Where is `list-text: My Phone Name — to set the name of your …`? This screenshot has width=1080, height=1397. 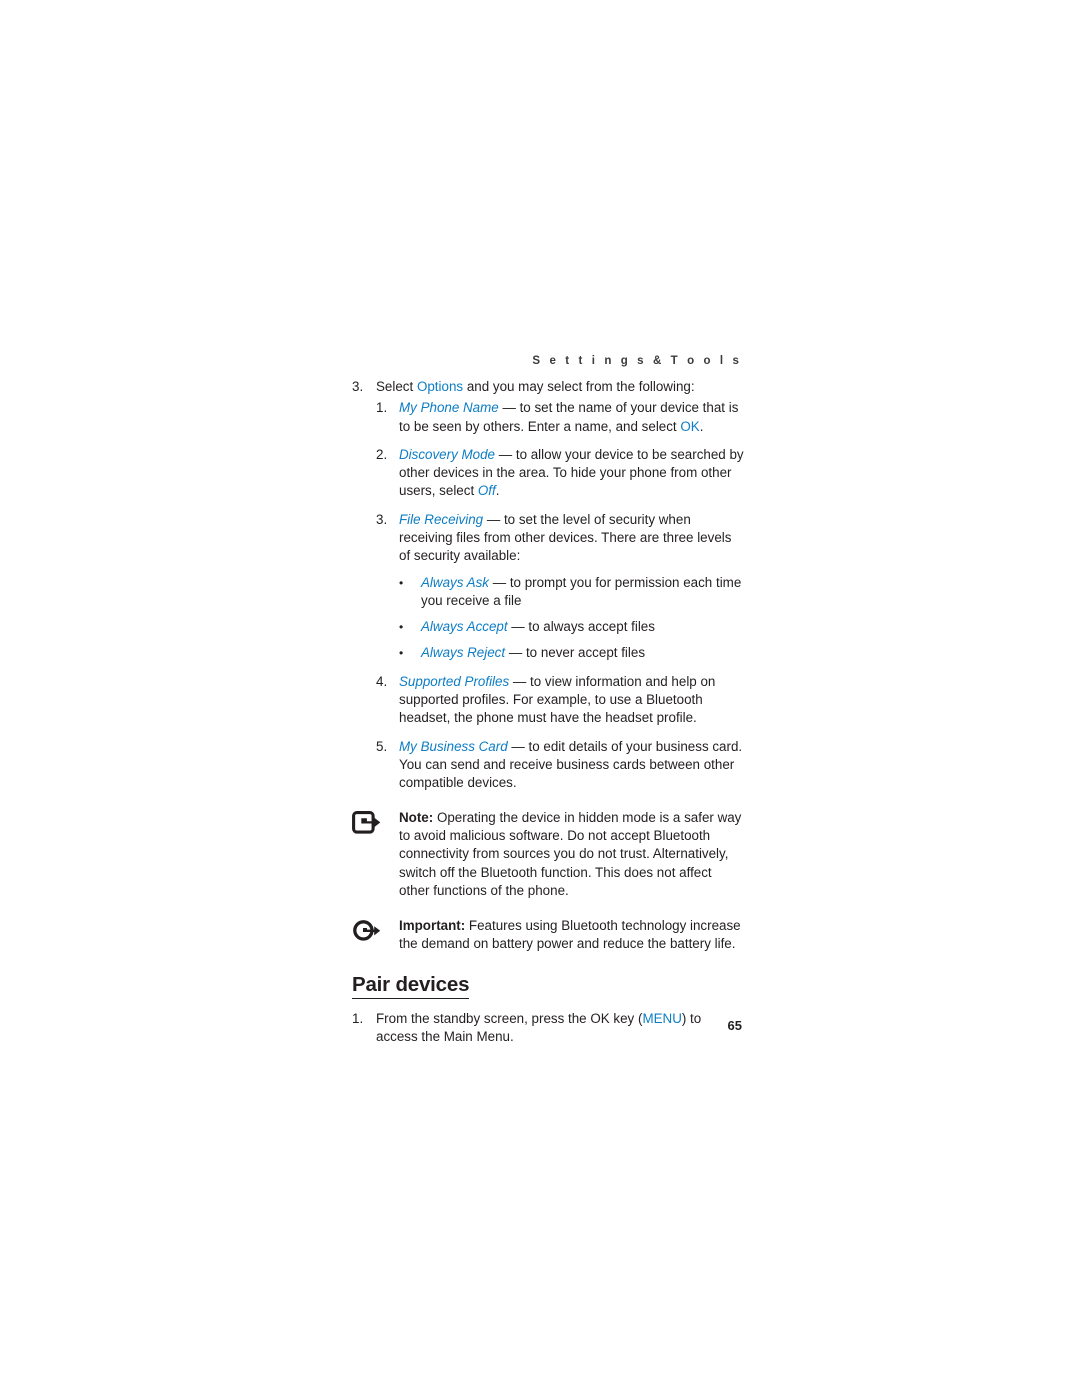 list-text: My Phone Name — to set the name of your … is located at coordinates (571, 417).